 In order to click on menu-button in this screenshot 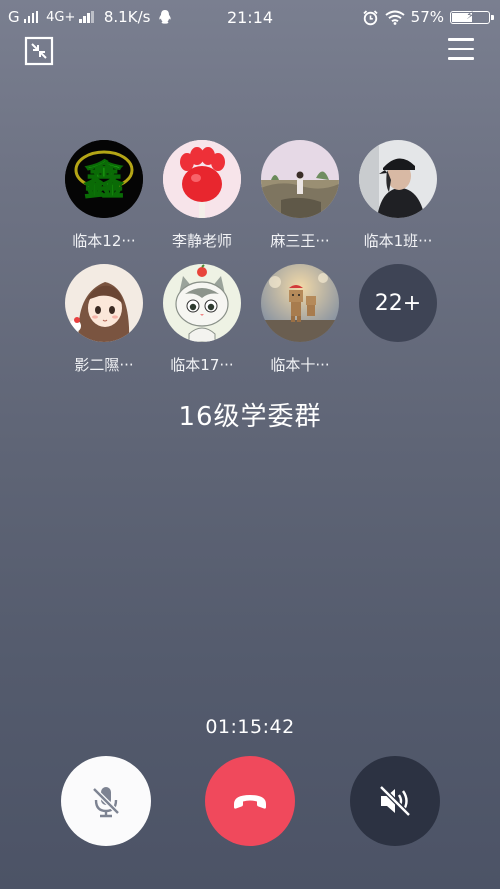, I will do `click(461, 50)`.